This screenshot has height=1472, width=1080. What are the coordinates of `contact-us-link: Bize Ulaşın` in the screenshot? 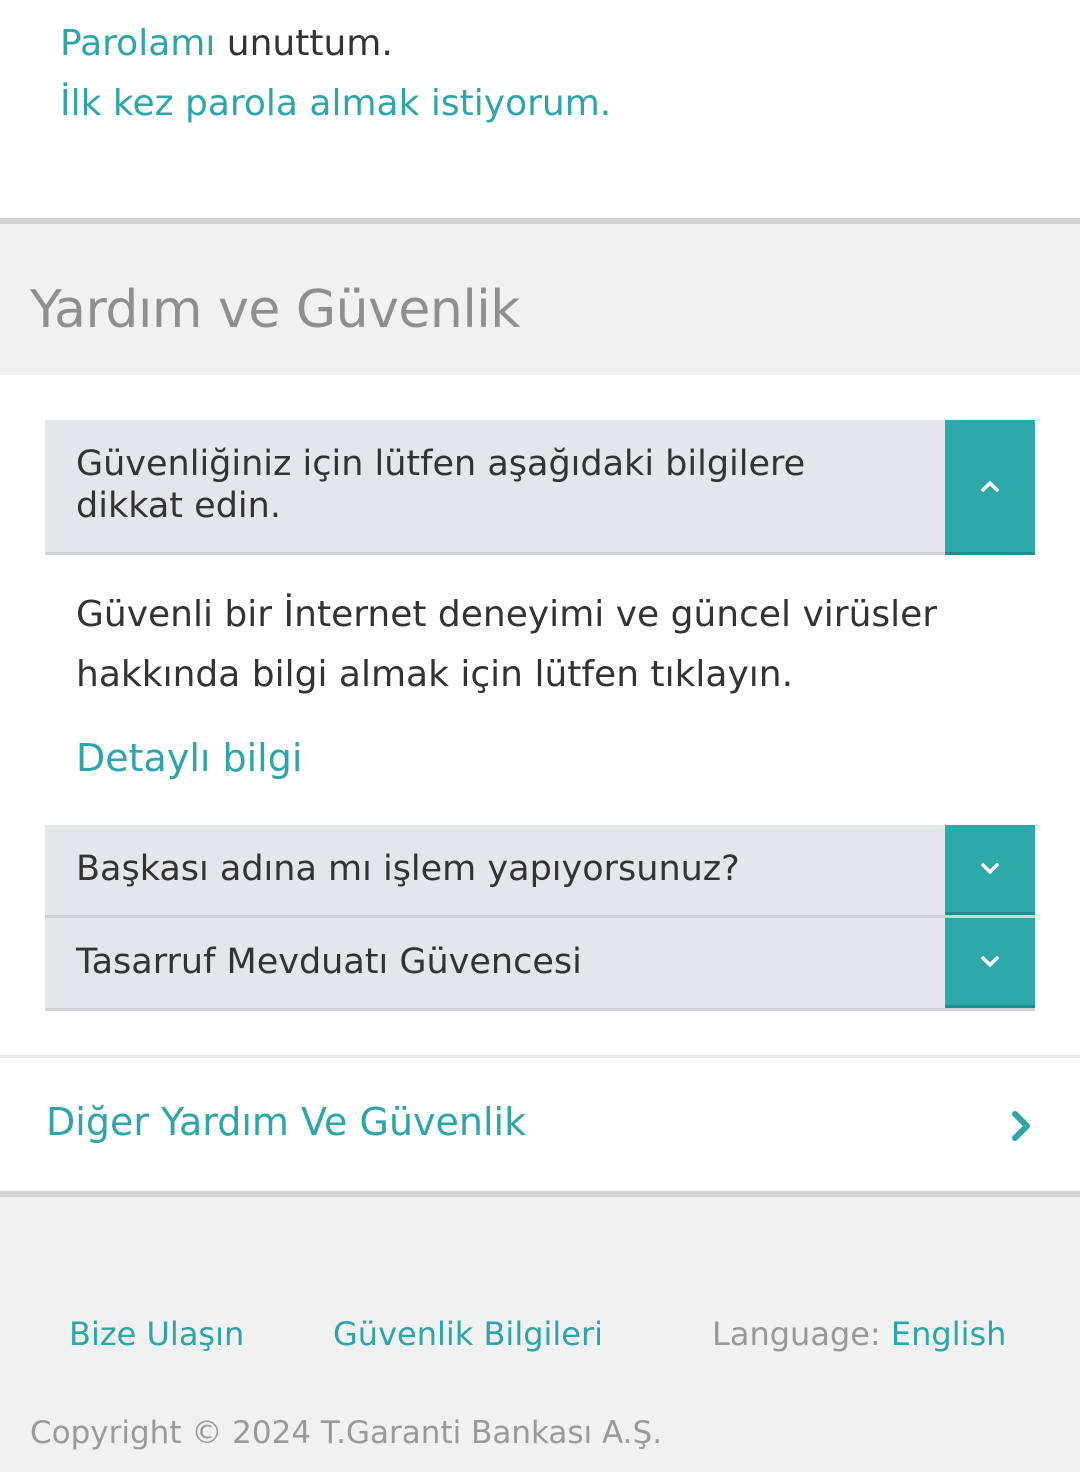 It's located at (156, 1334).